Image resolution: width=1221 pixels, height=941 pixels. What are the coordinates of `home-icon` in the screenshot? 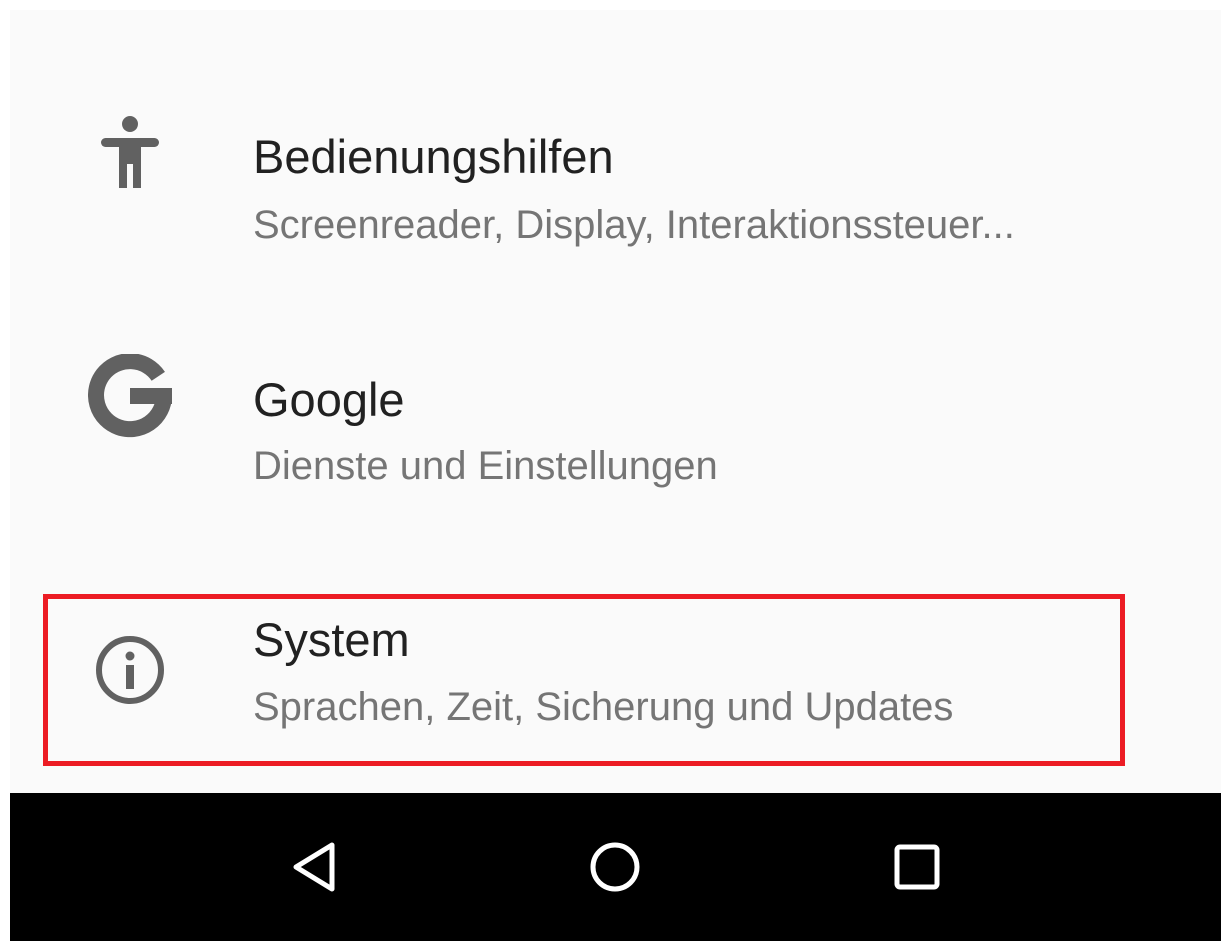 It's located at (615, 867).